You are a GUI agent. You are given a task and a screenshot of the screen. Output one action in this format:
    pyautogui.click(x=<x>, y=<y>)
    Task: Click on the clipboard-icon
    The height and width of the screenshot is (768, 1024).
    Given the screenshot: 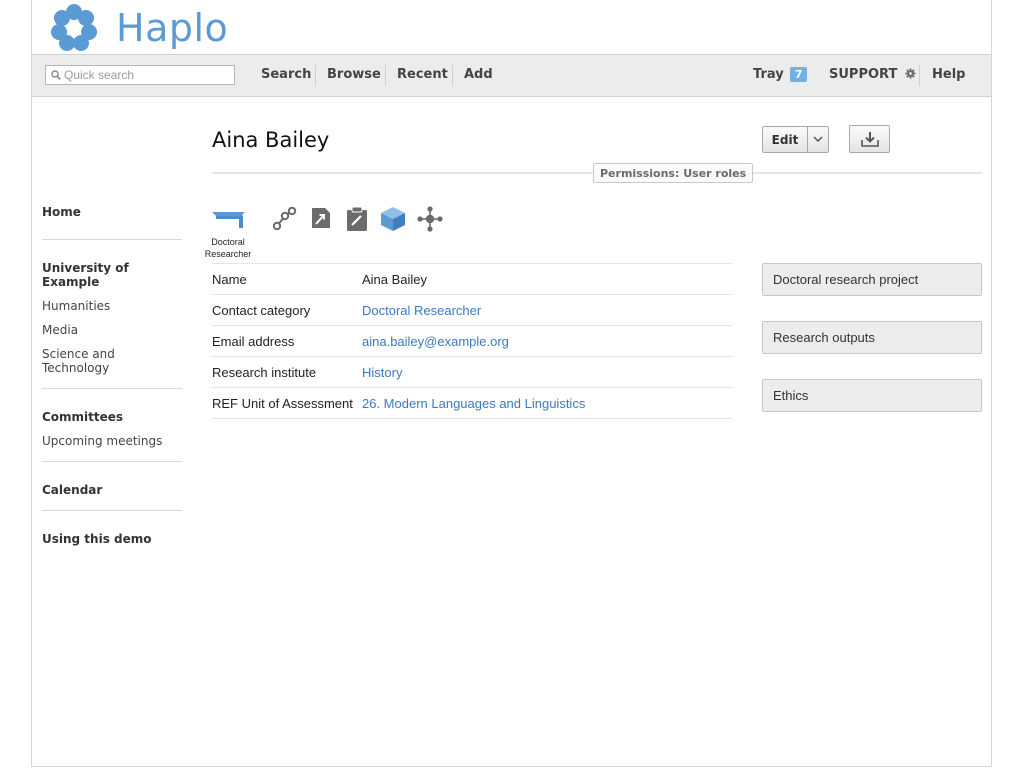 What is the action you would take?
    pyautogui.click(x=357, y=219)
    